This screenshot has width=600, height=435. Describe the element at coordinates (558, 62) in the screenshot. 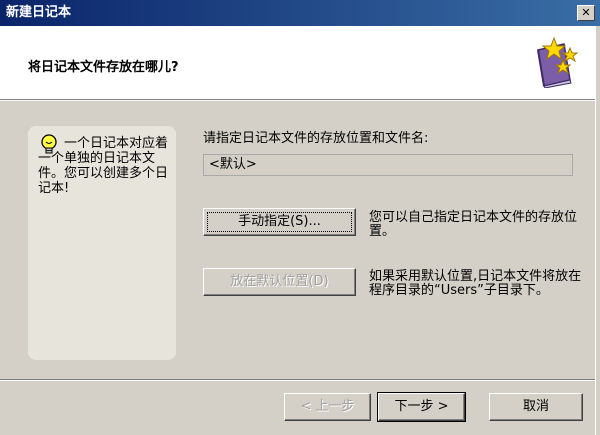

I see `star-book-icon` at that location.